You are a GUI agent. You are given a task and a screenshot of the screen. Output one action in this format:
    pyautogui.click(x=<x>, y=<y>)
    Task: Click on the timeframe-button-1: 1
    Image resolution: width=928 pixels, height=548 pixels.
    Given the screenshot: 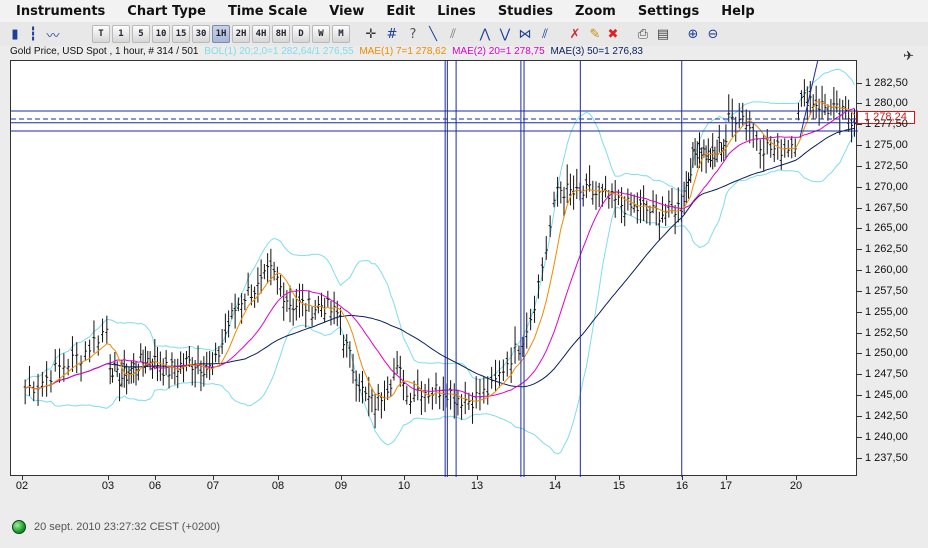 What is the action you would take?
    pyautogui.click(x=121, y=34)
    